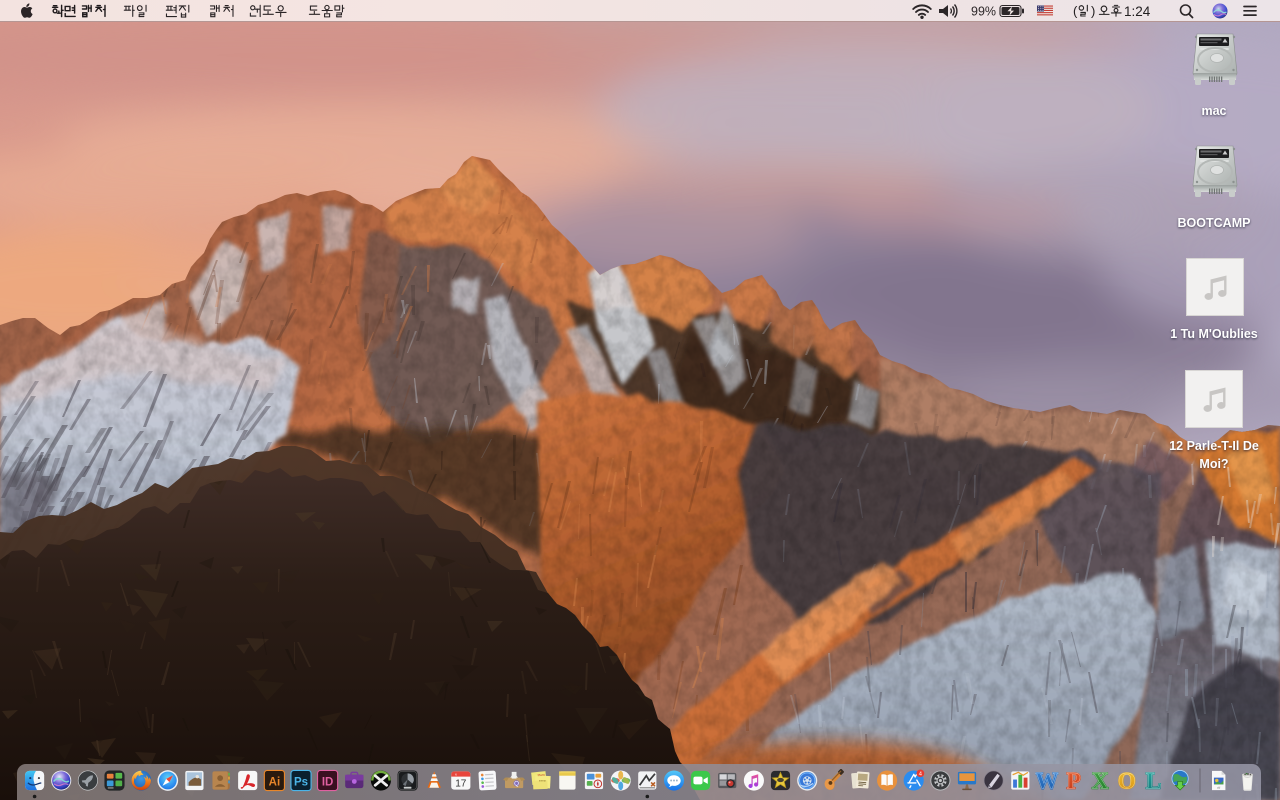 Image resolution: width=1280 pixels, height=800 pixels. Describe the element at coordinates (461, 784) in the screenshot. I see `svg-text: 17` at that location.